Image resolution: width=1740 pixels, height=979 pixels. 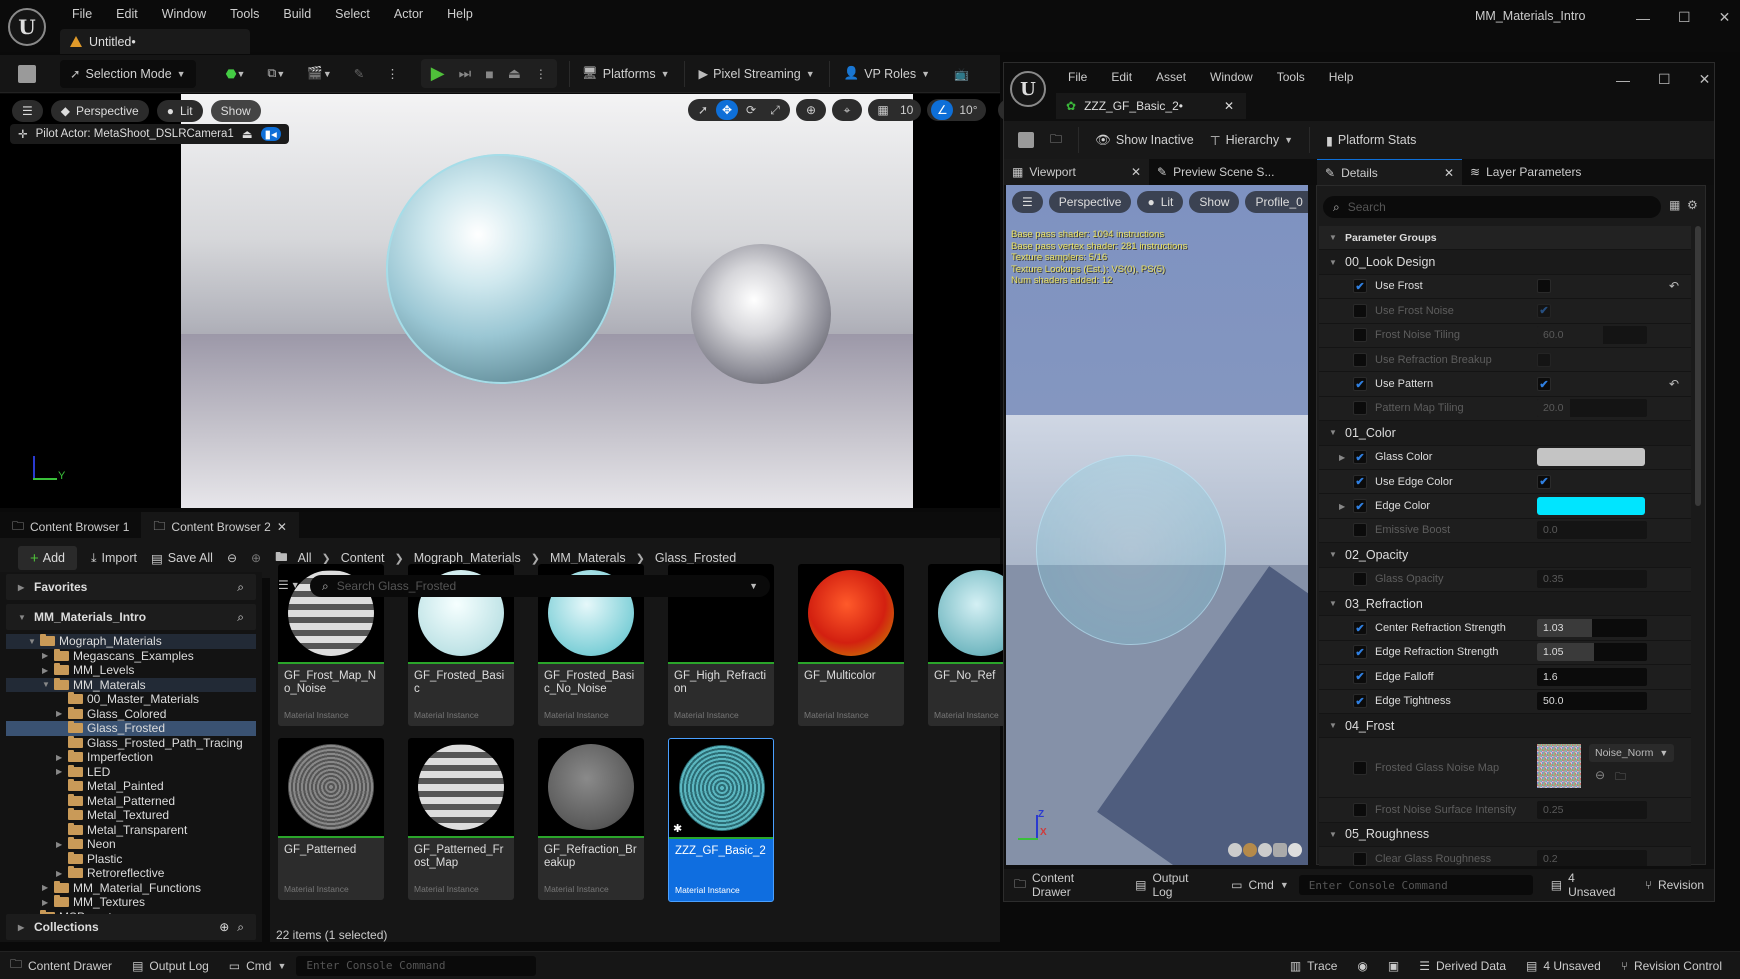 I want to click on collapse-icon: ▼, so click(x=46, y=684).